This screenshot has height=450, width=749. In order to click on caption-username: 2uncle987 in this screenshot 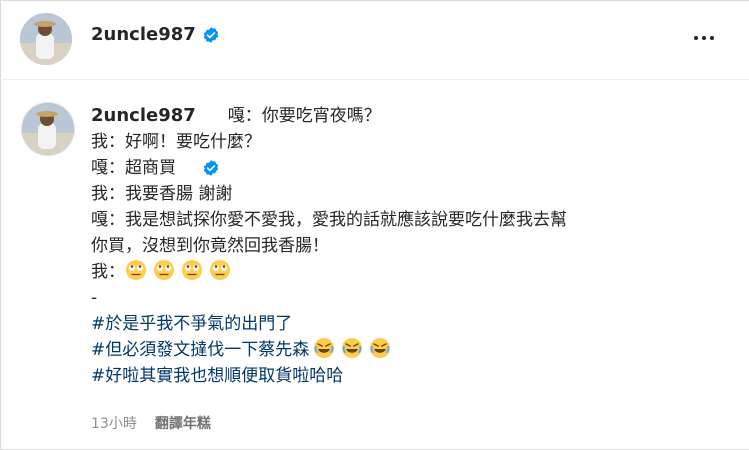, I will do `click(143, 116)`.